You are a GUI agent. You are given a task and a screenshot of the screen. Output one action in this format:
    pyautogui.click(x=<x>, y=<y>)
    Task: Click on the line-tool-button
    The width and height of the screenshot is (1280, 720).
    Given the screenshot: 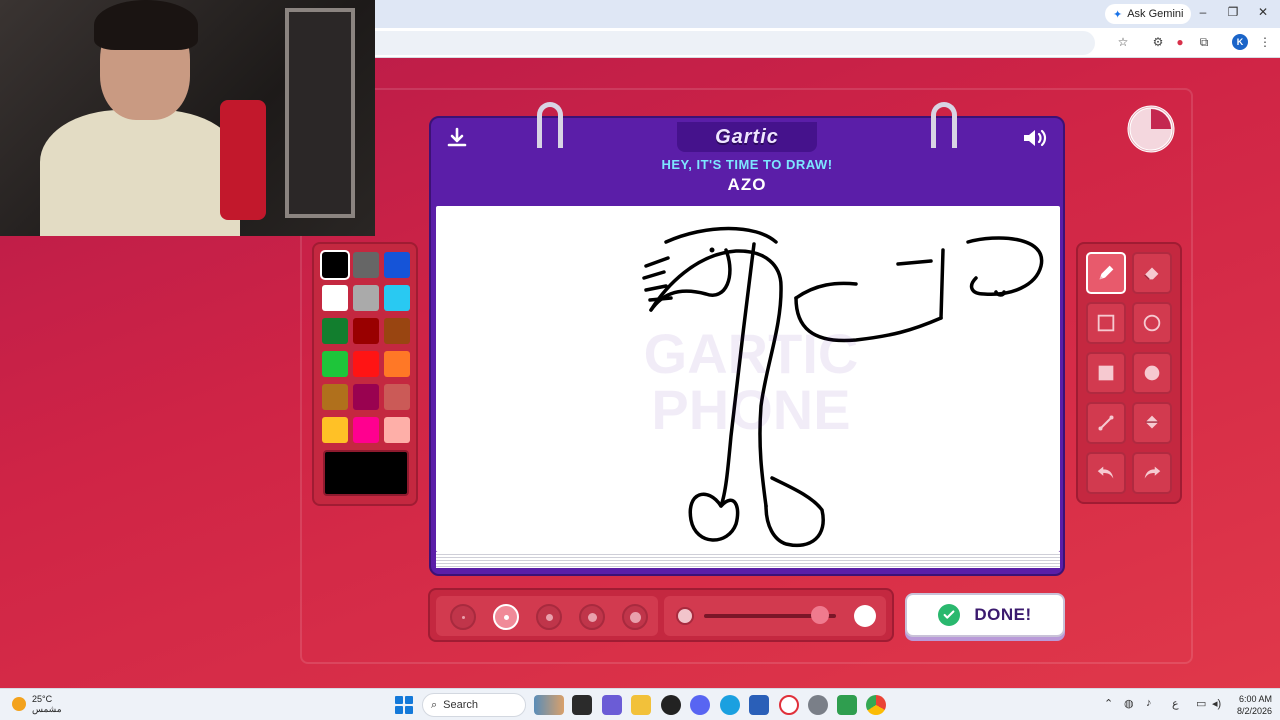 What is the action you would take?
    pyautogui.click(x=1106, y=423)
    